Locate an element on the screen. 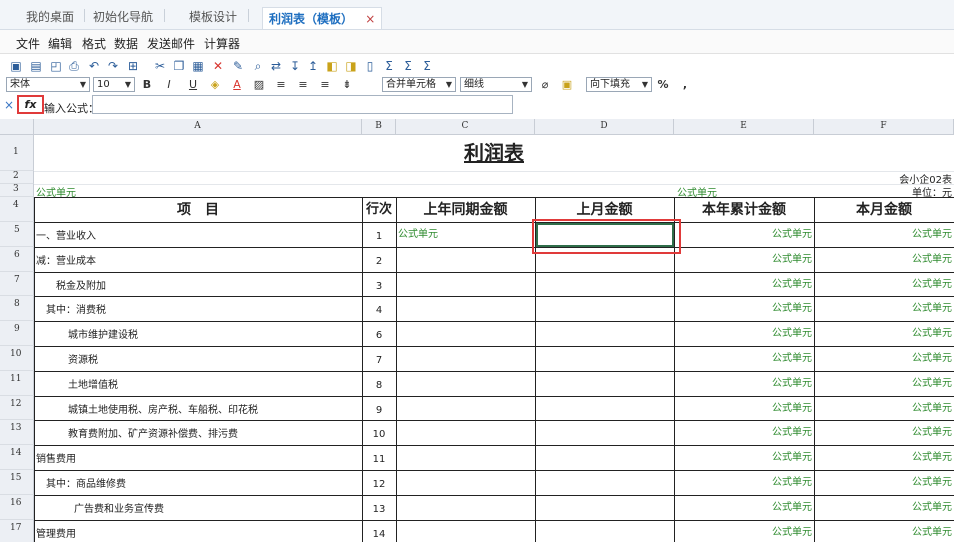 Image resolution: width=954 pixels, height=542 pixels. item-cell: 广告费和业务宣传费 is located at coordinates (217, 507).